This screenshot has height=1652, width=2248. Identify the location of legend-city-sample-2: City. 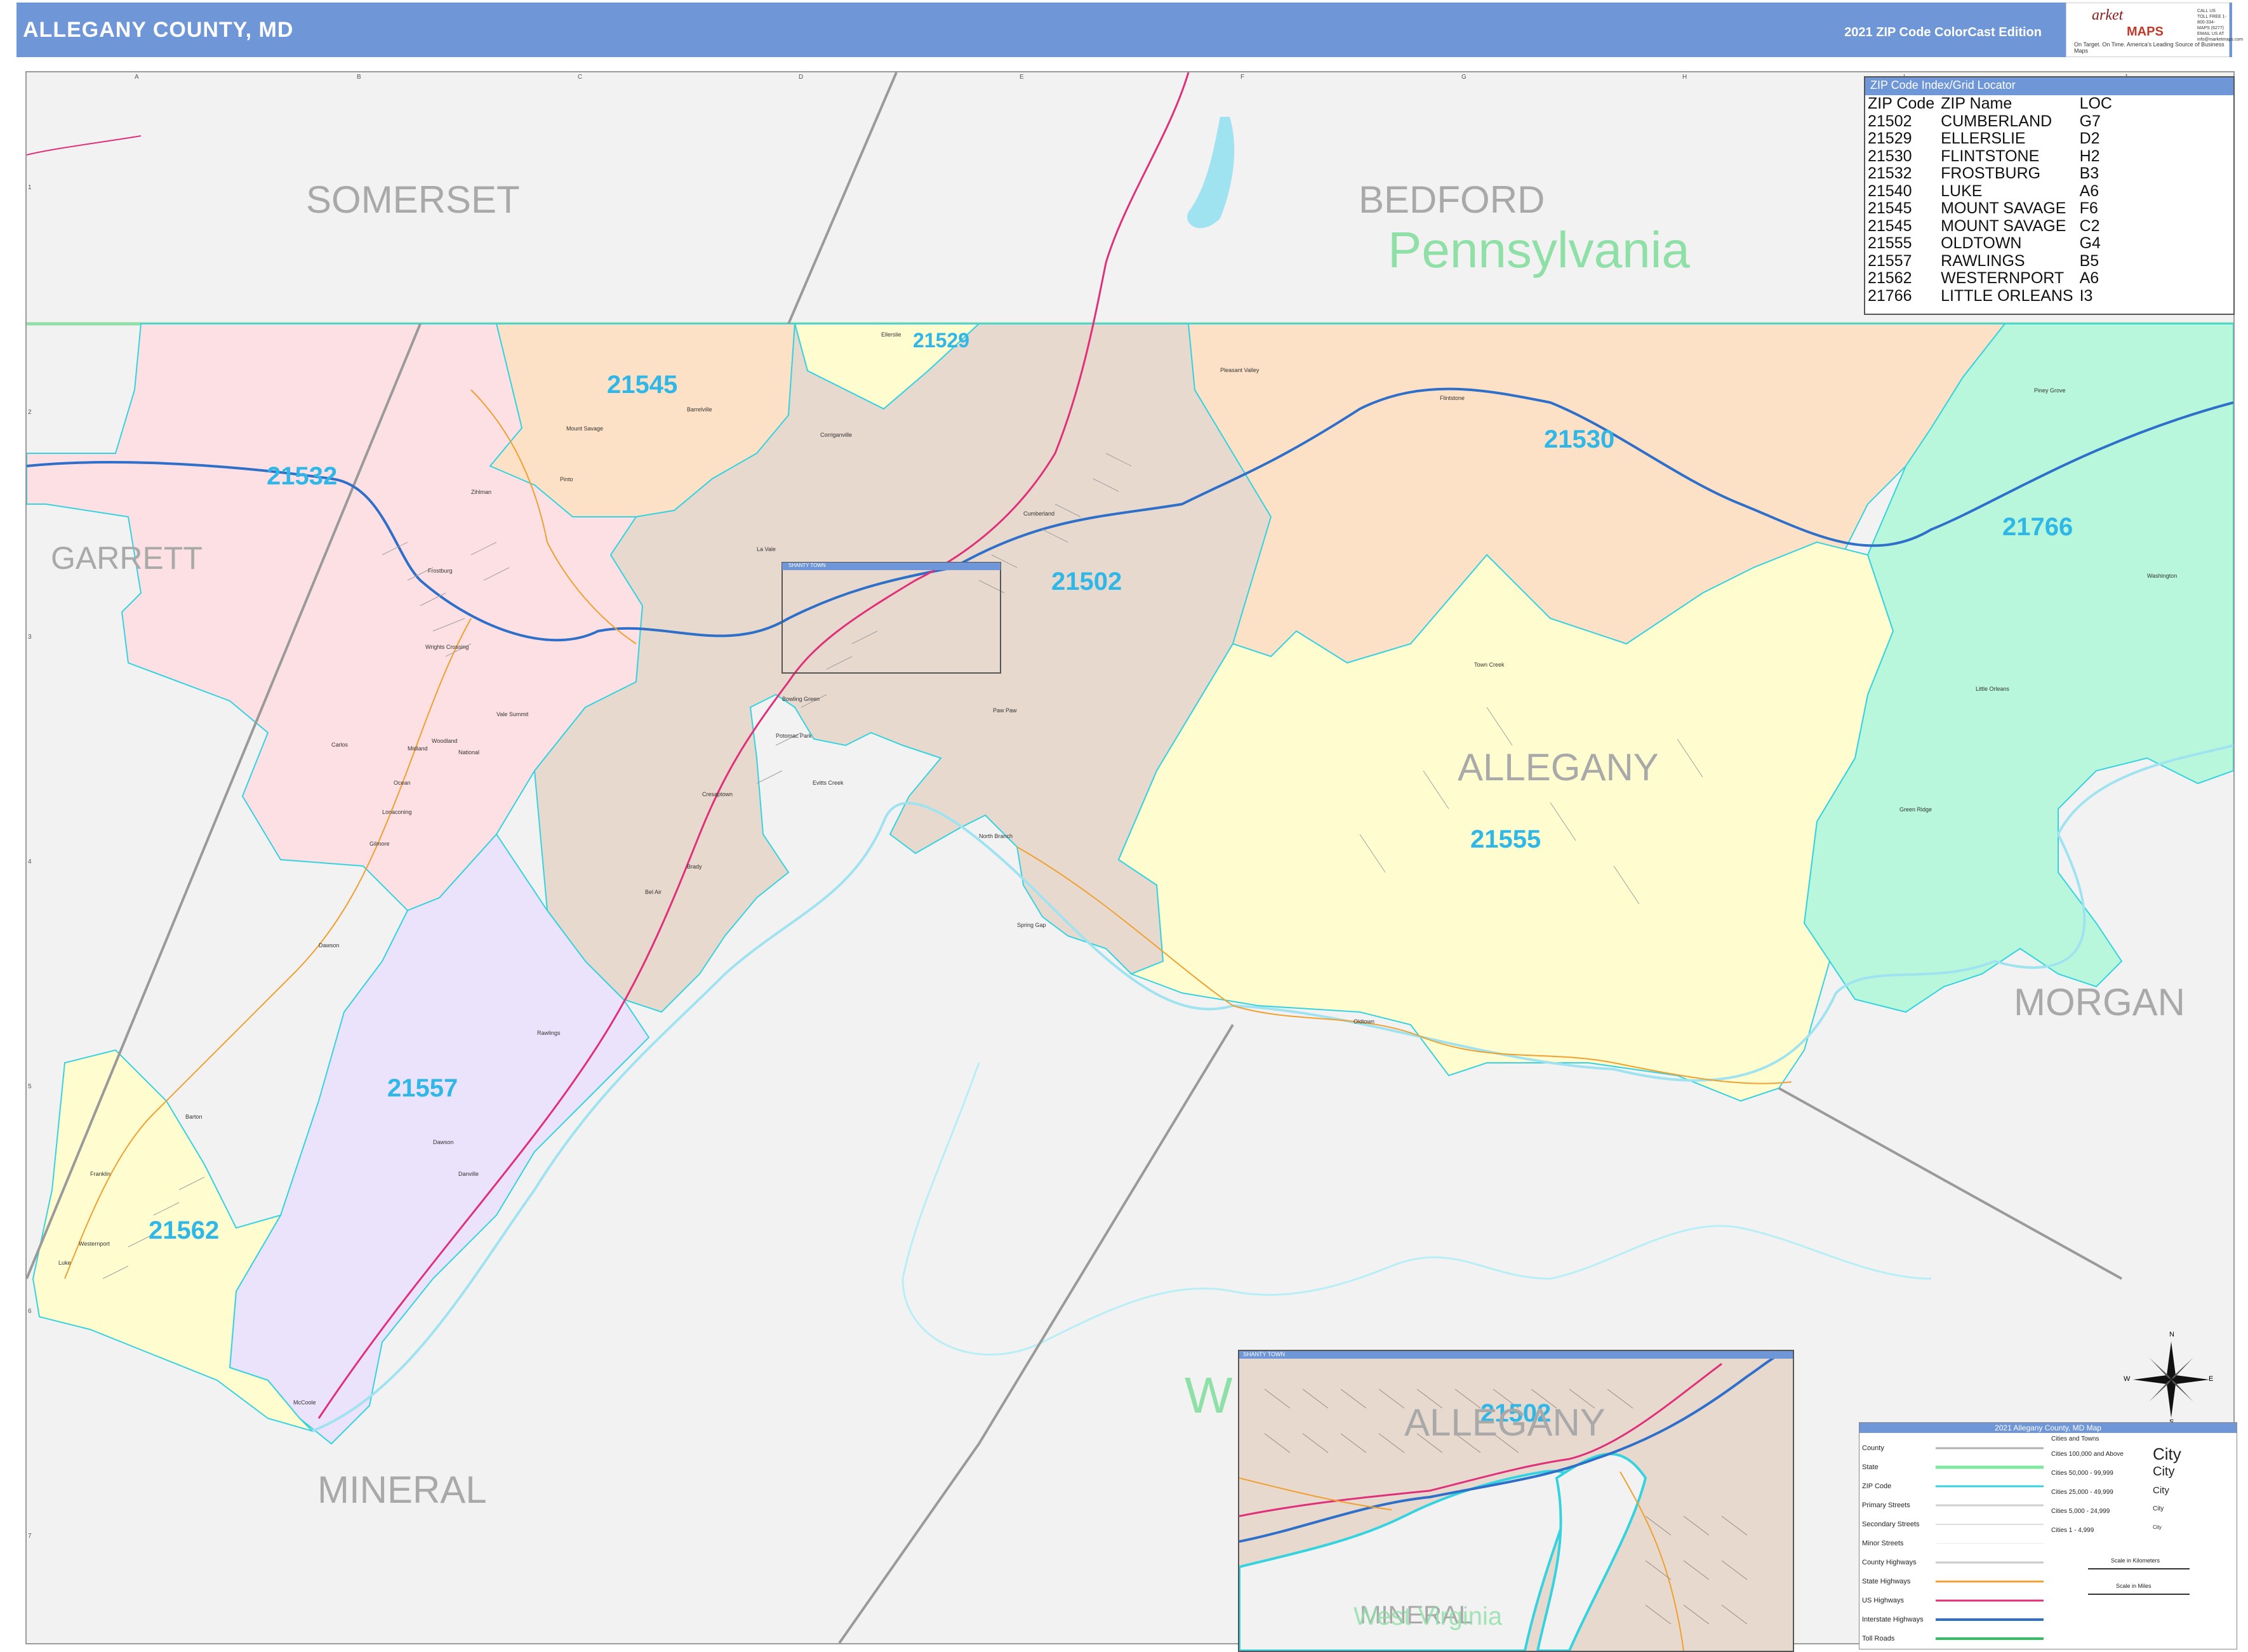
(2164, 1472).